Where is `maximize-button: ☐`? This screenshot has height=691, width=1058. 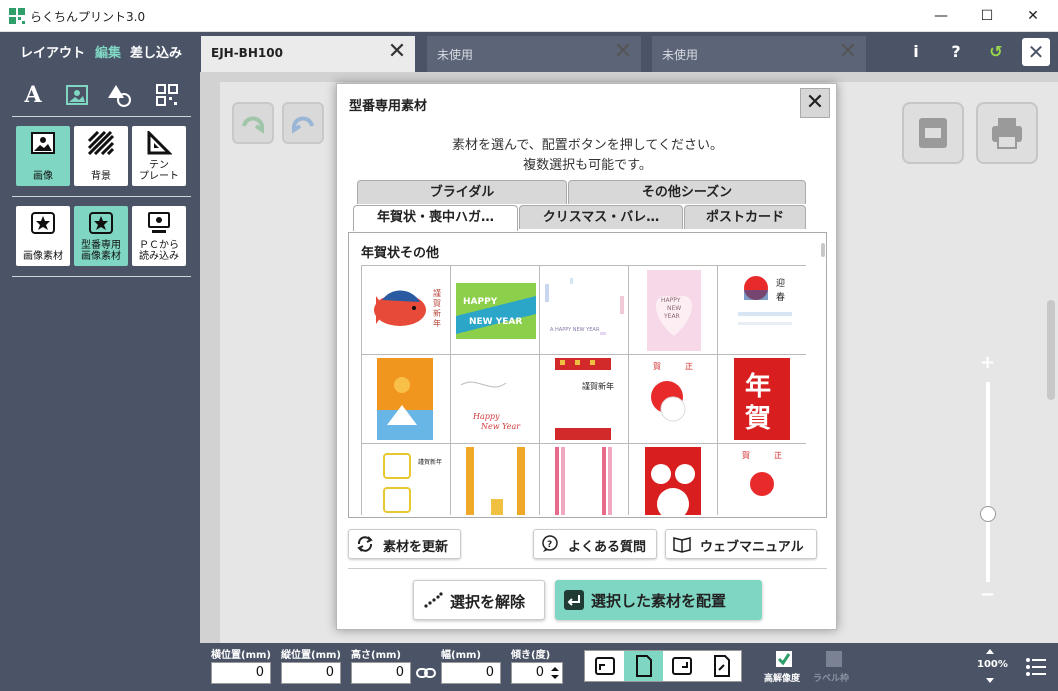
maximize-button: ☐ is located at coordinates (987, 16).